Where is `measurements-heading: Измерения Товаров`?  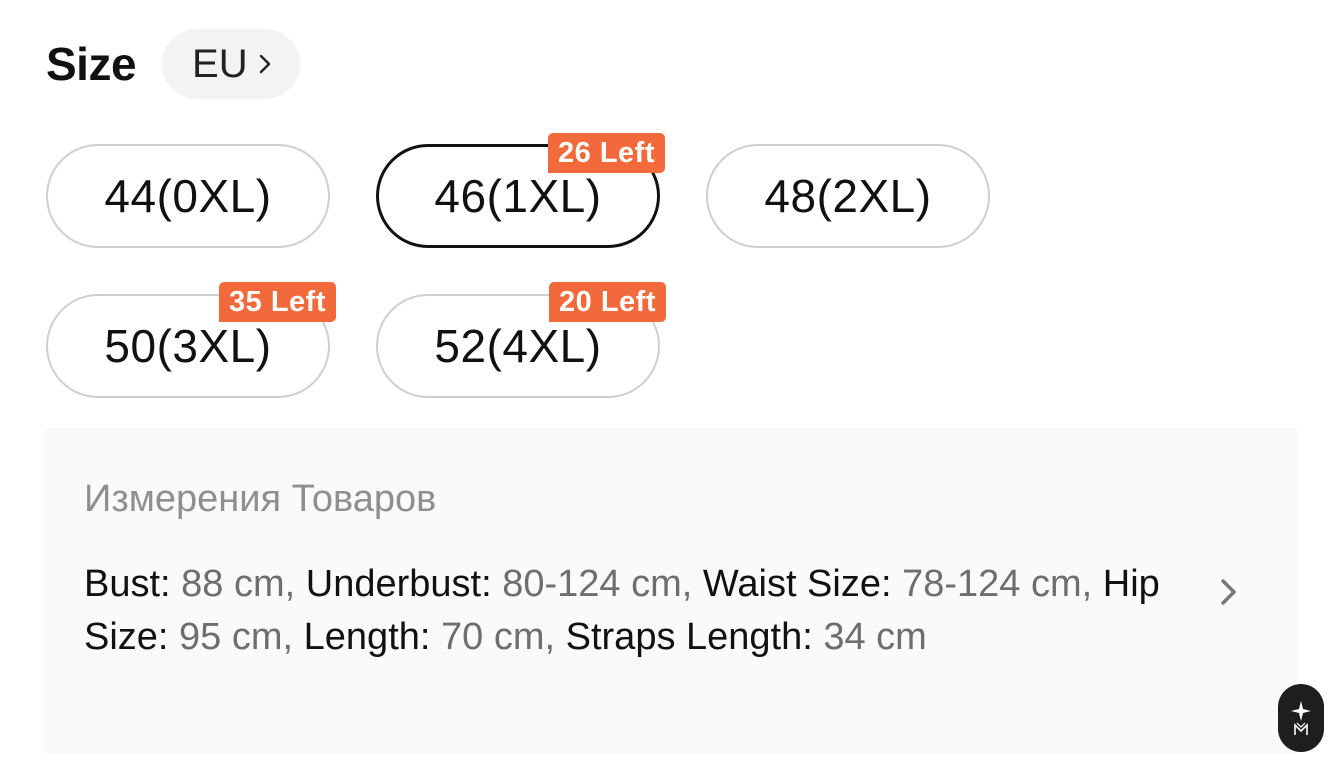
measurements-heading: Измерения Товаров is located at coordinates (260, 499).